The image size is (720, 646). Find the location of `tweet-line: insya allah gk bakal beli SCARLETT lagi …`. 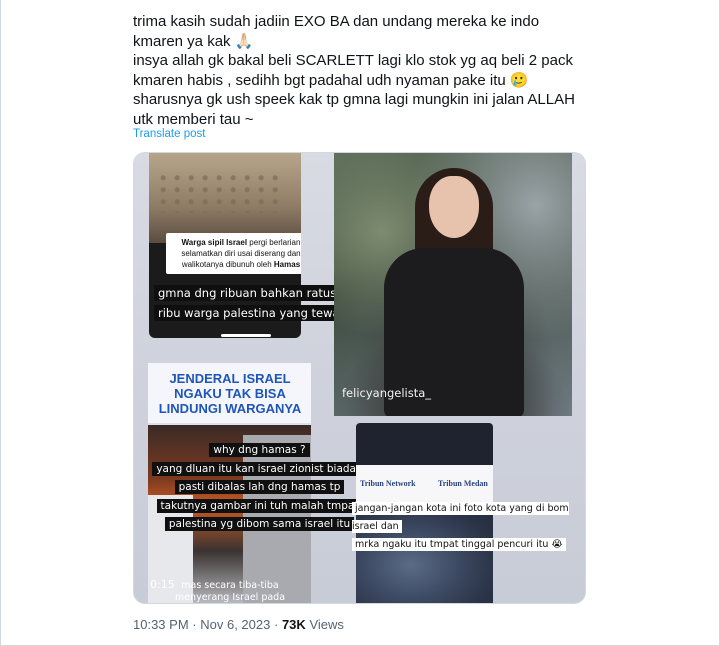

tweet-line: insya allah gk bakal beli SCARLETT lagi … is located at coordinates (353, 70).